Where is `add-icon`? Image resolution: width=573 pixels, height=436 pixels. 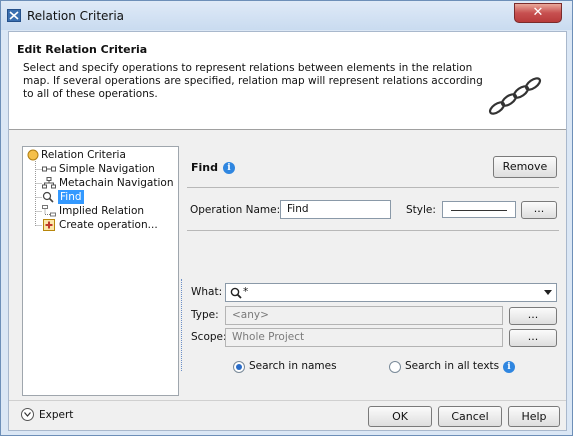
add-icon is located at coordinates (49, 225).